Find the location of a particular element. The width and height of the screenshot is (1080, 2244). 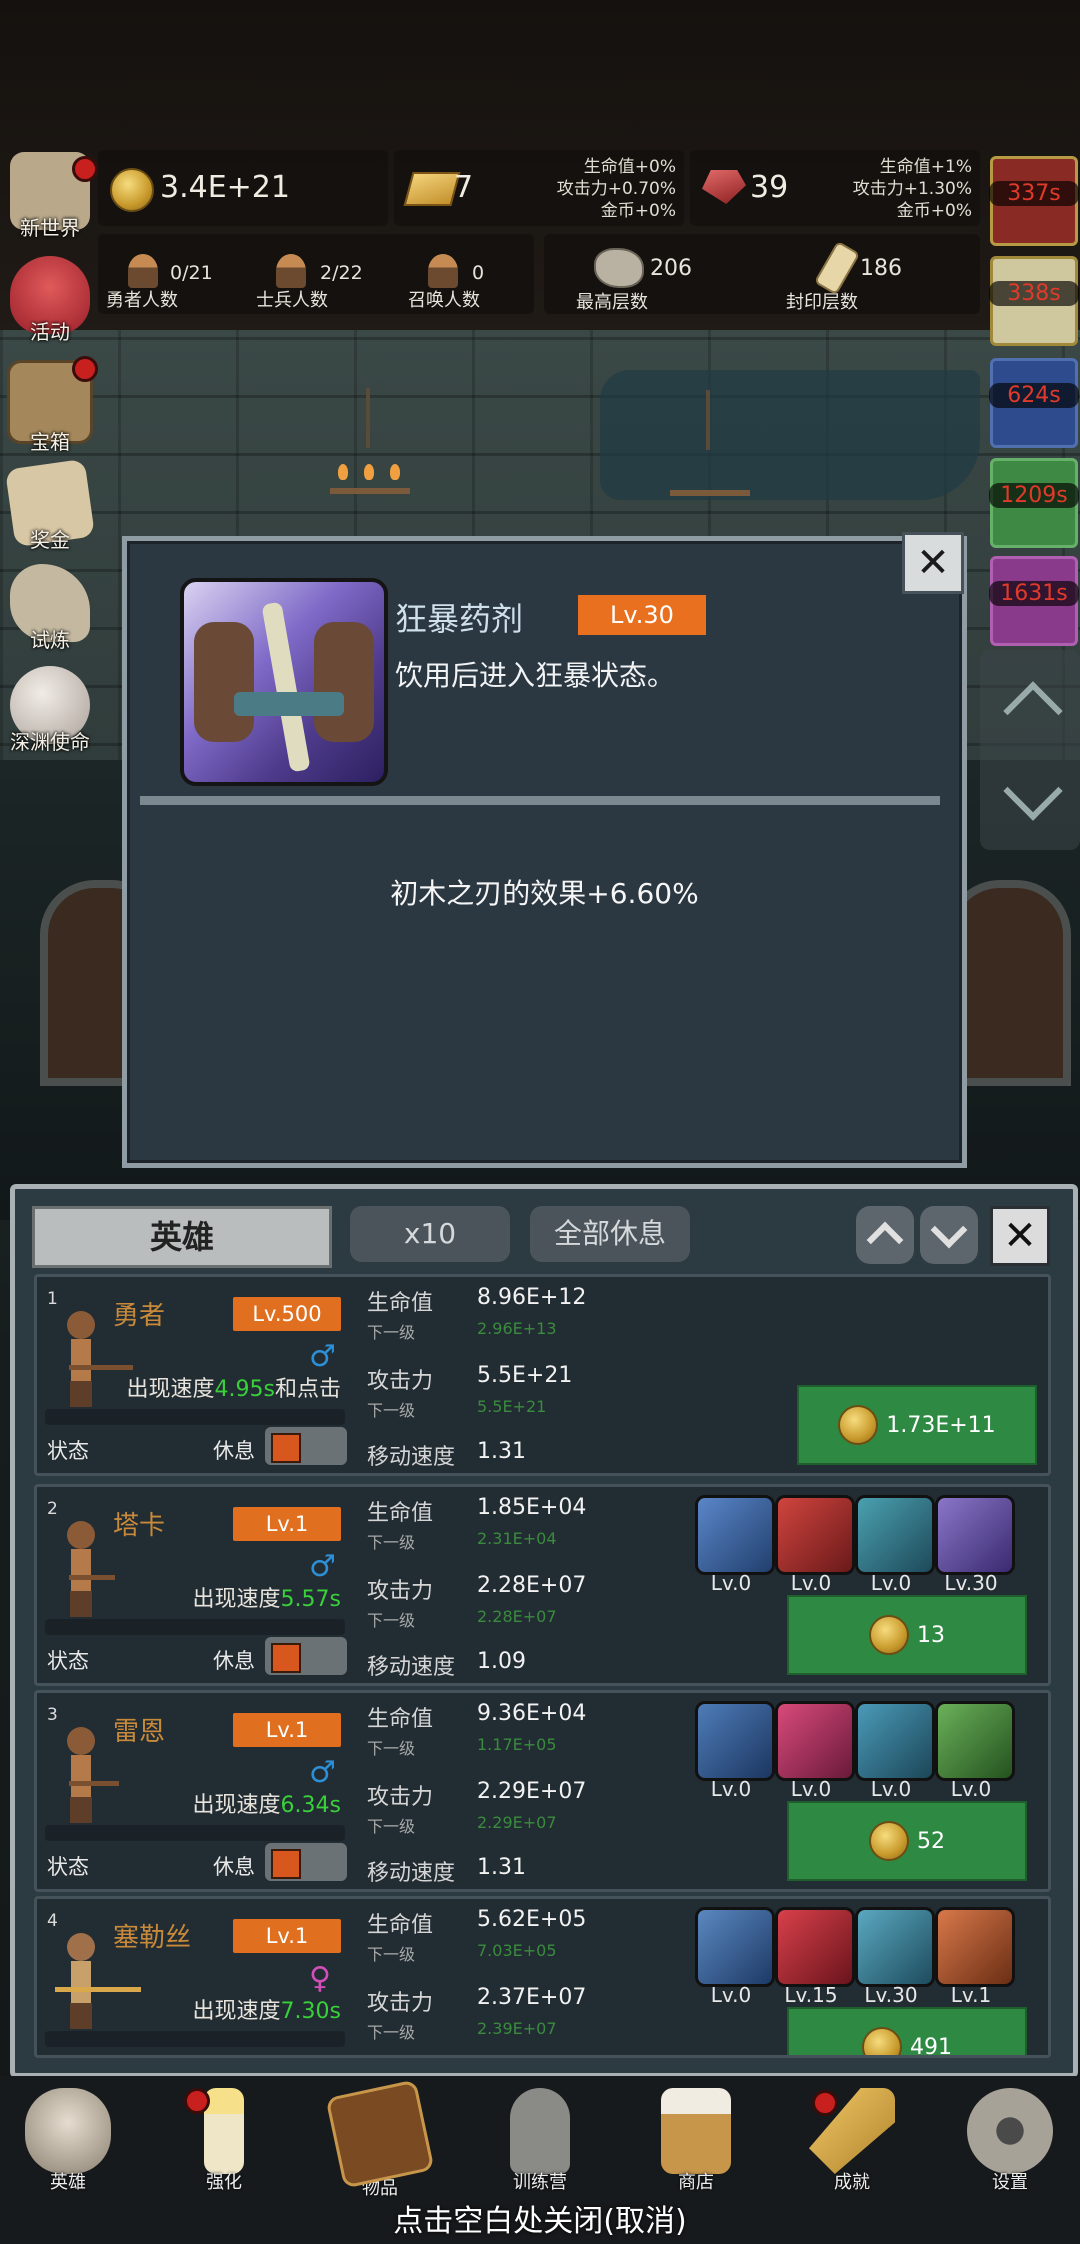

multiplier-button: x10 is located at coordinates (430, 1234).